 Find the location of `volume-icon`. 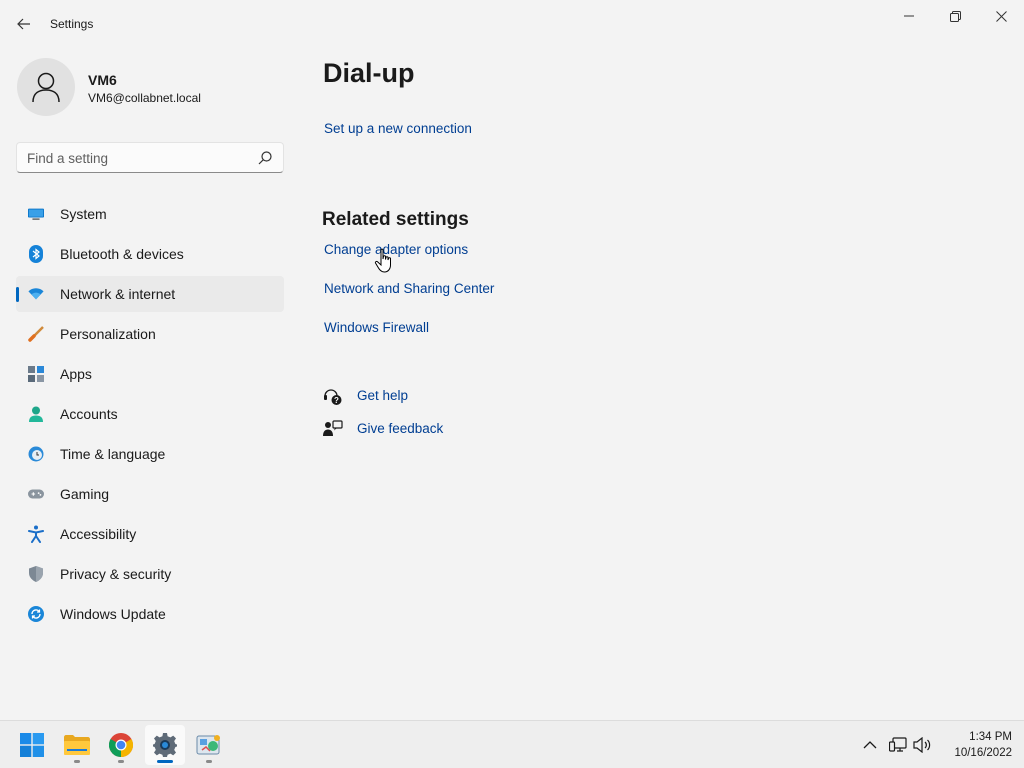

volume-icon is located at coordinates (922, 745).